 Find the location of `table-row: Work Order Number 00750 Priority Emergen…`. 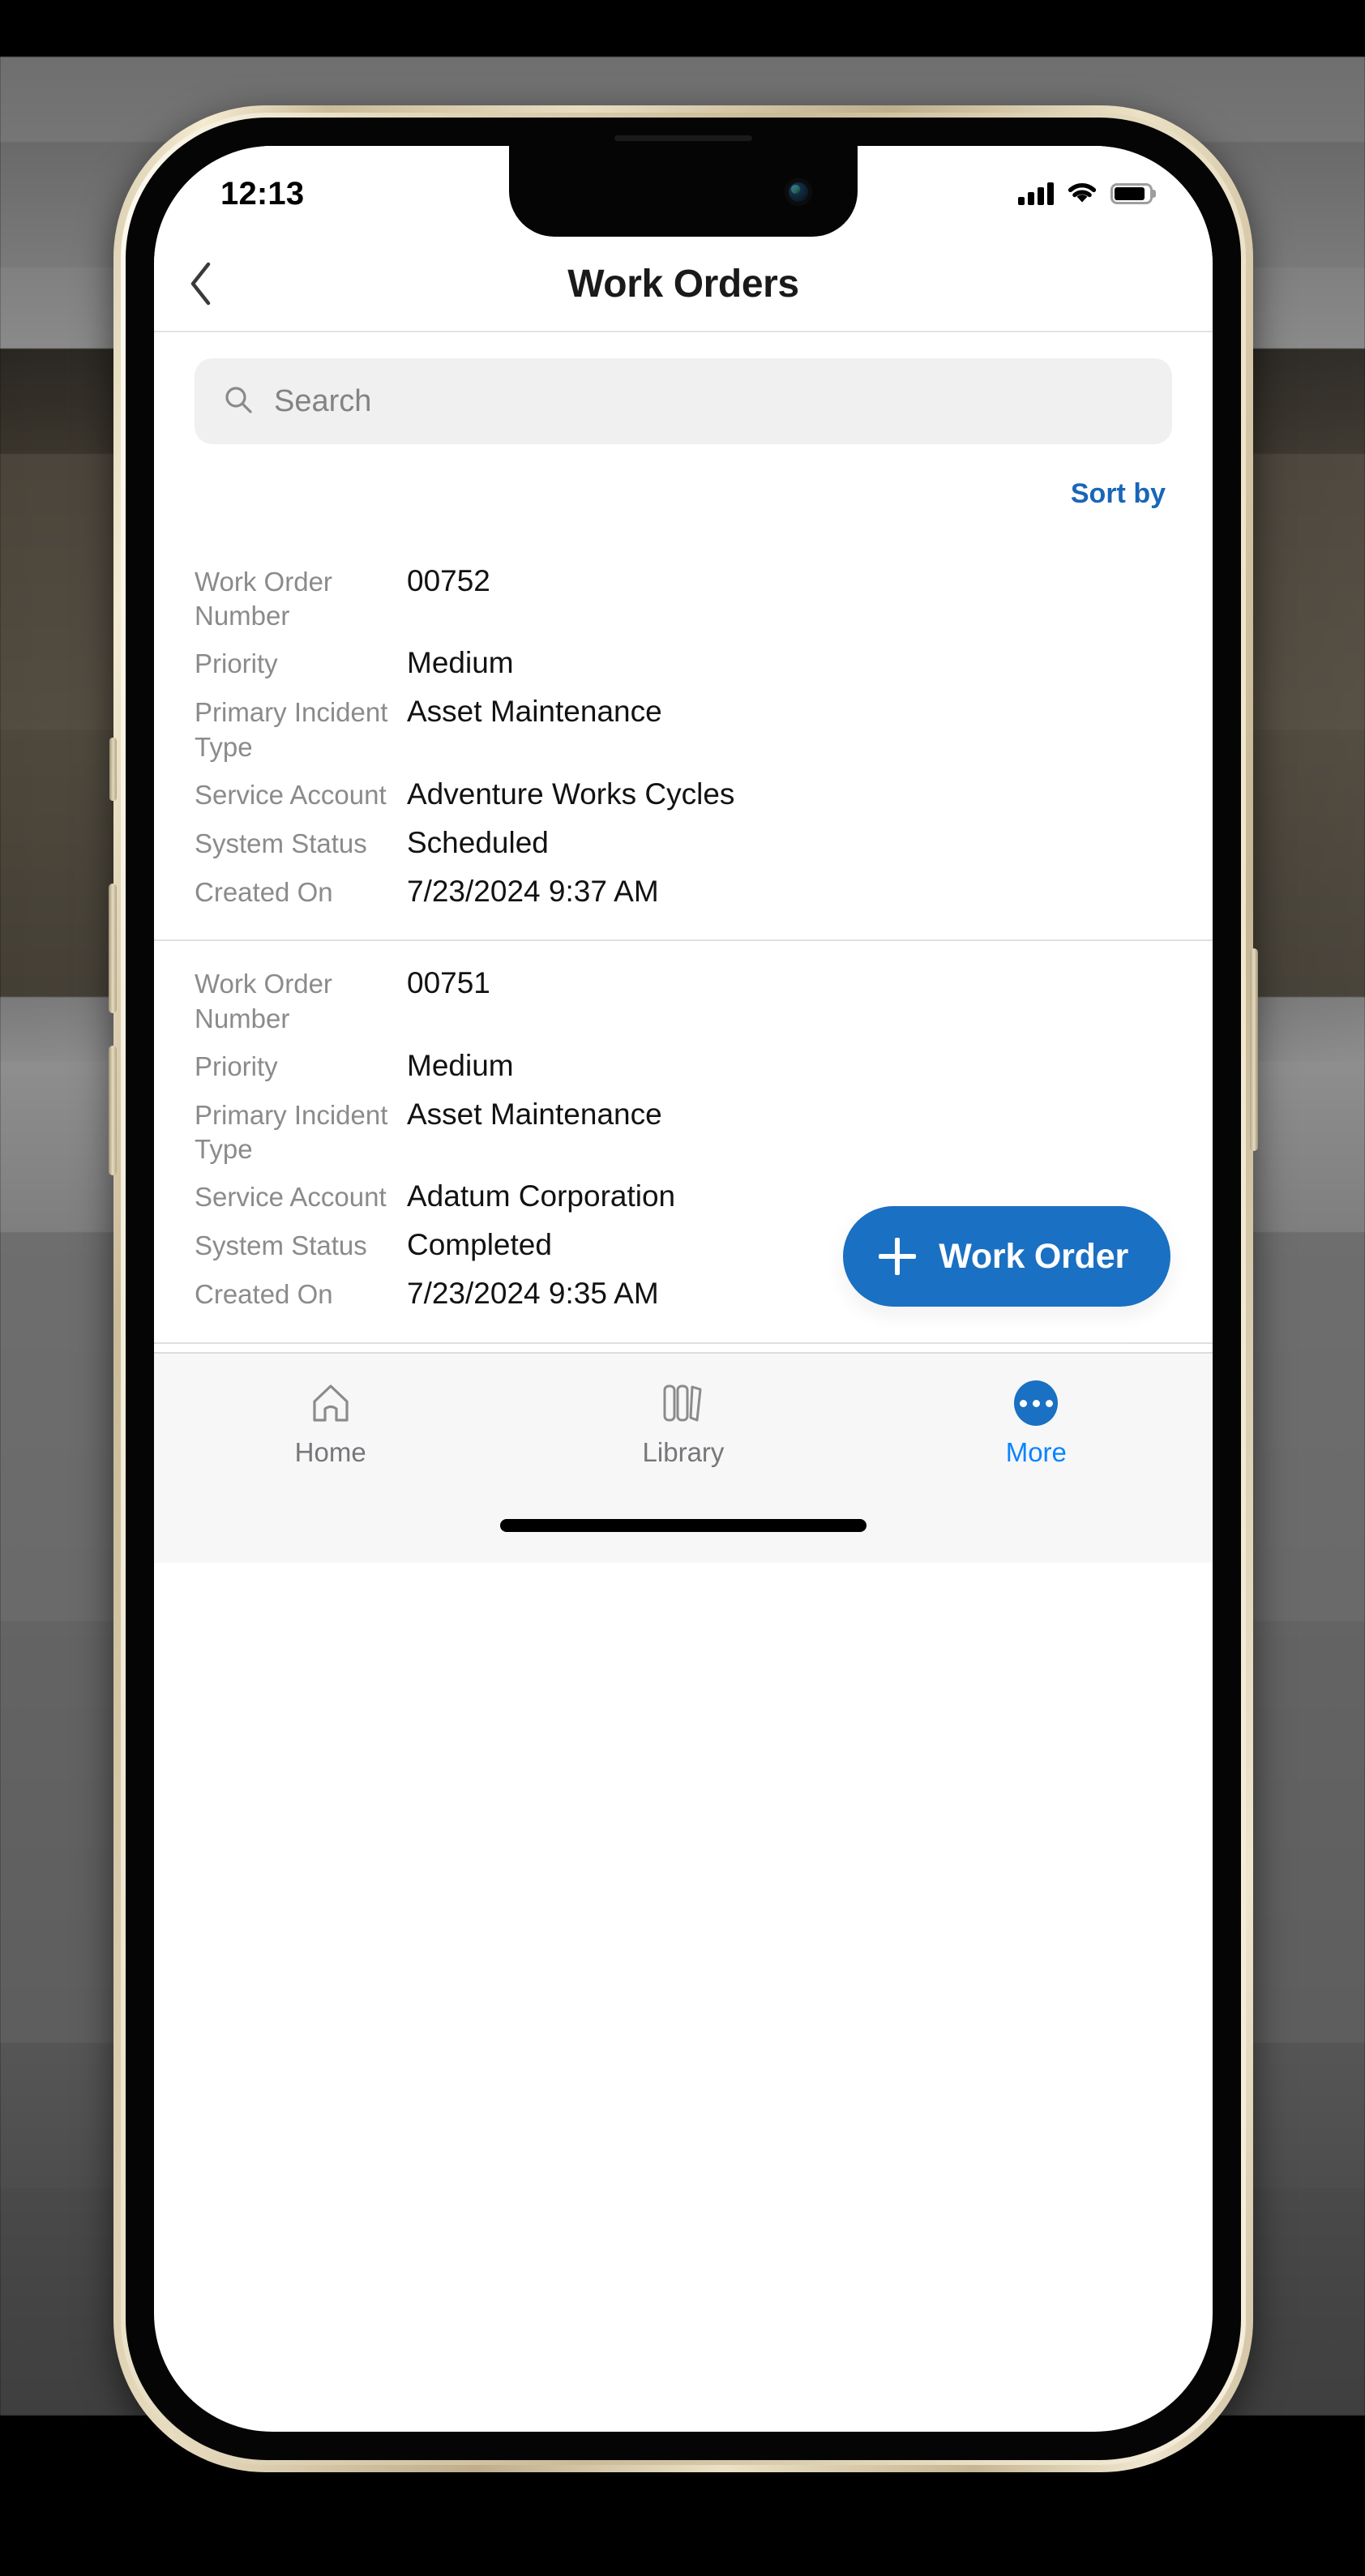

table-row: Work Order Number 00750 Priority Emergen… is located at coordinates (683, 1348).